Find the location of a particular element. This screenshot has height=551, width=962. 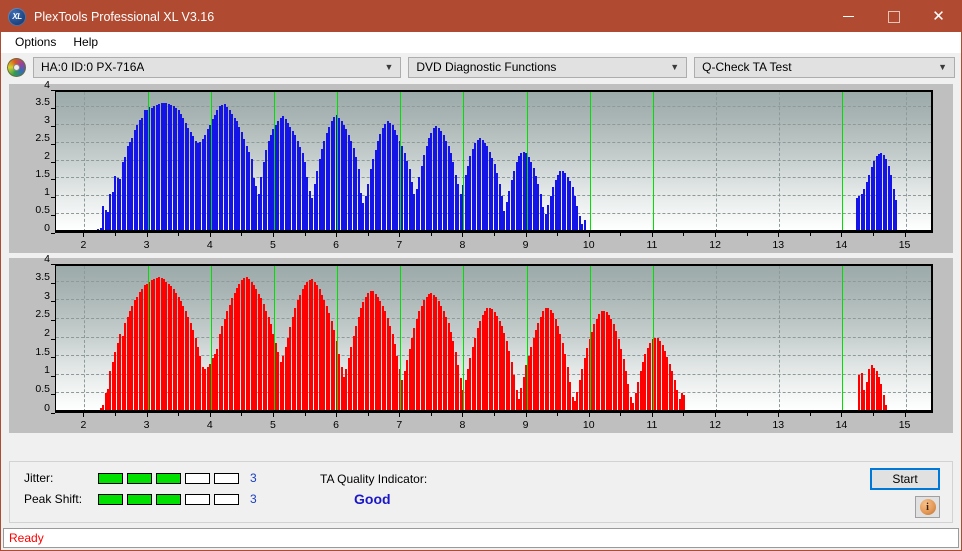

jitter-chart-y-axis: 0 0.5 1 1.5 2 2.5 3 3.5 4 is located at coordinates (29, 156).